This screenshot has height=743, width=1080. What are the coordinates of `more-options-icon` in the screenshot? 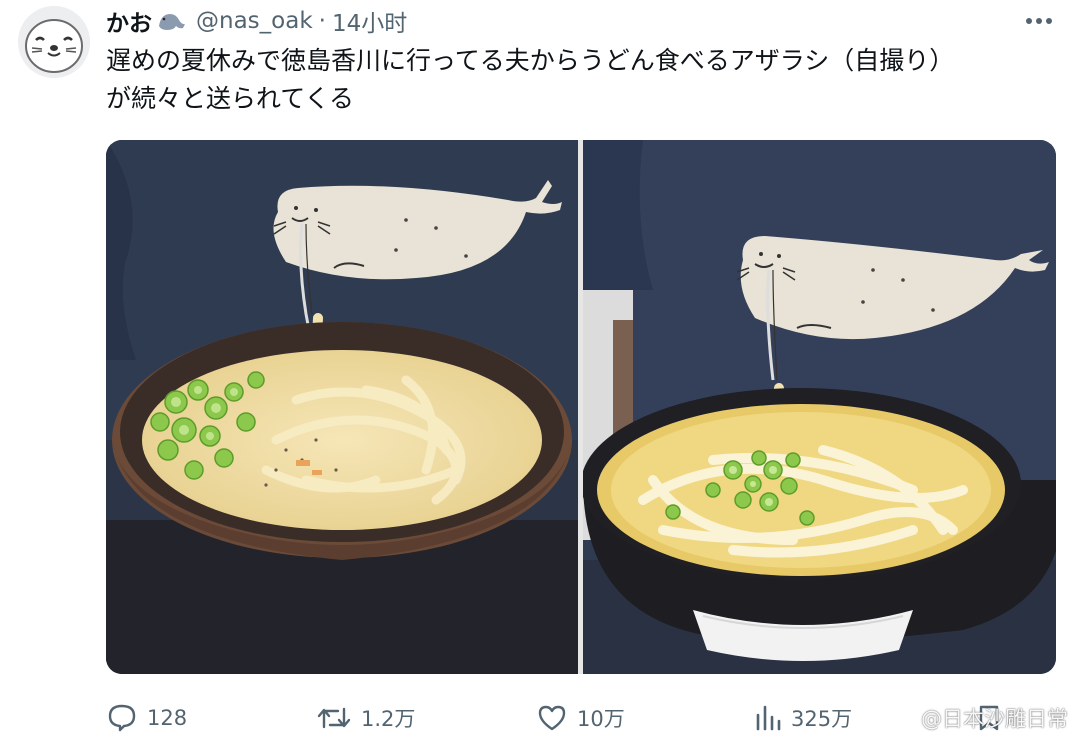 It's located at (1039, 21).